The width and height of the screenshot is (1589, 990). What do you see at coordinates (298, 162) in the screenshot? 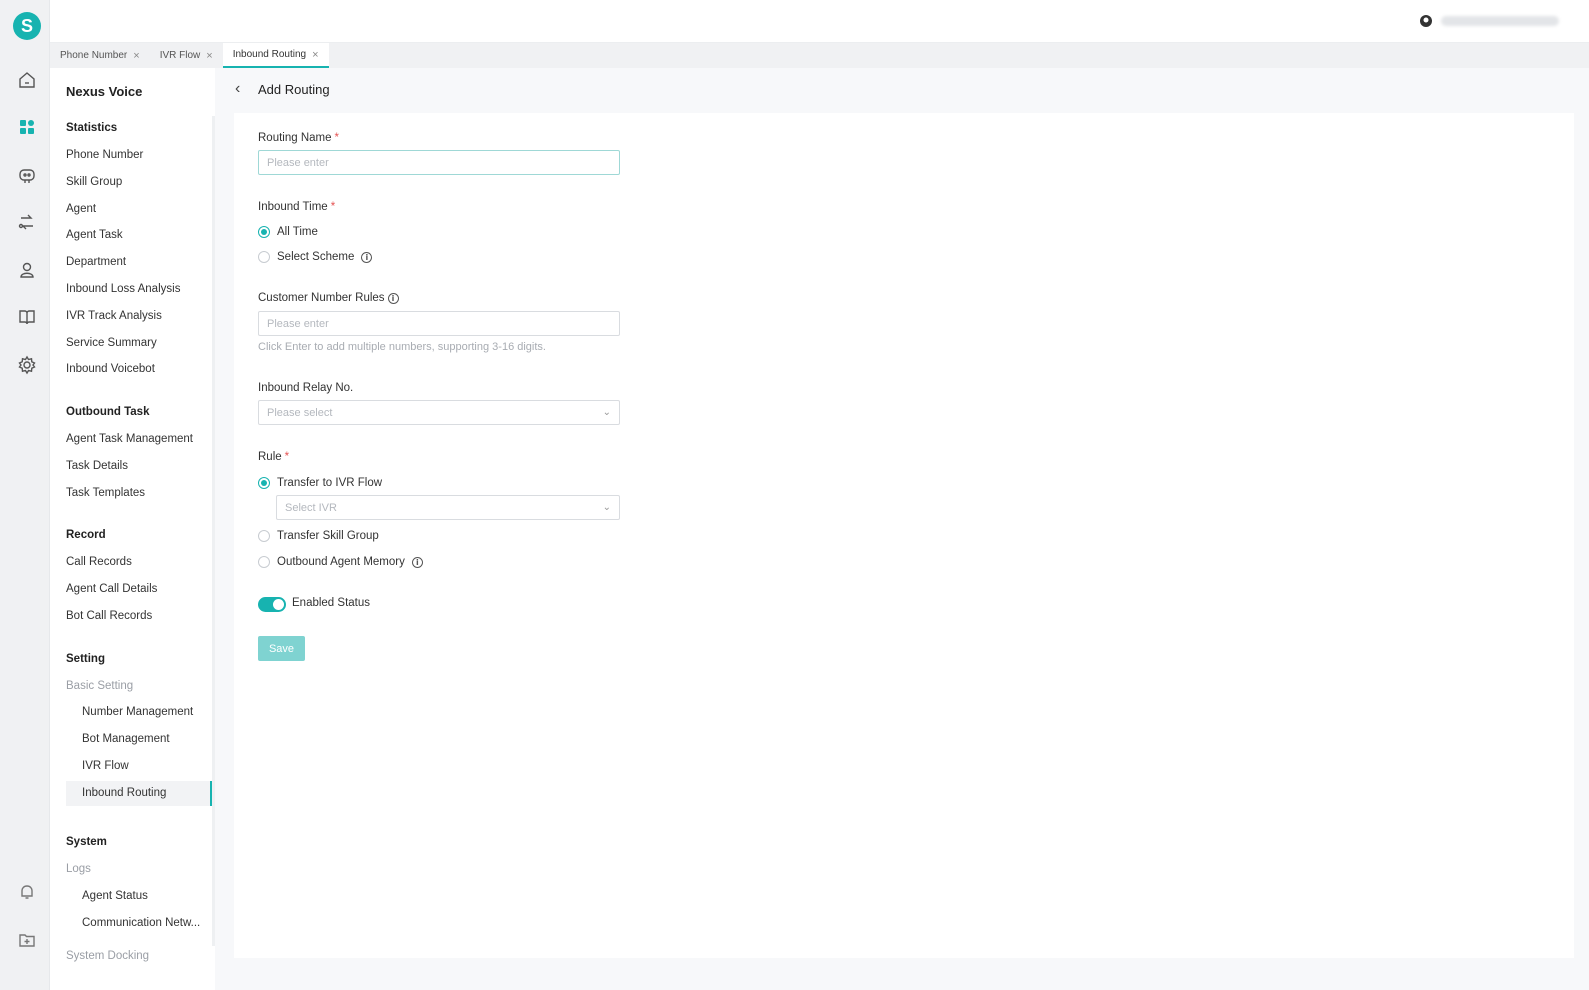
I see `placeholder-text: Please enter` at bounding box center [298, 162].